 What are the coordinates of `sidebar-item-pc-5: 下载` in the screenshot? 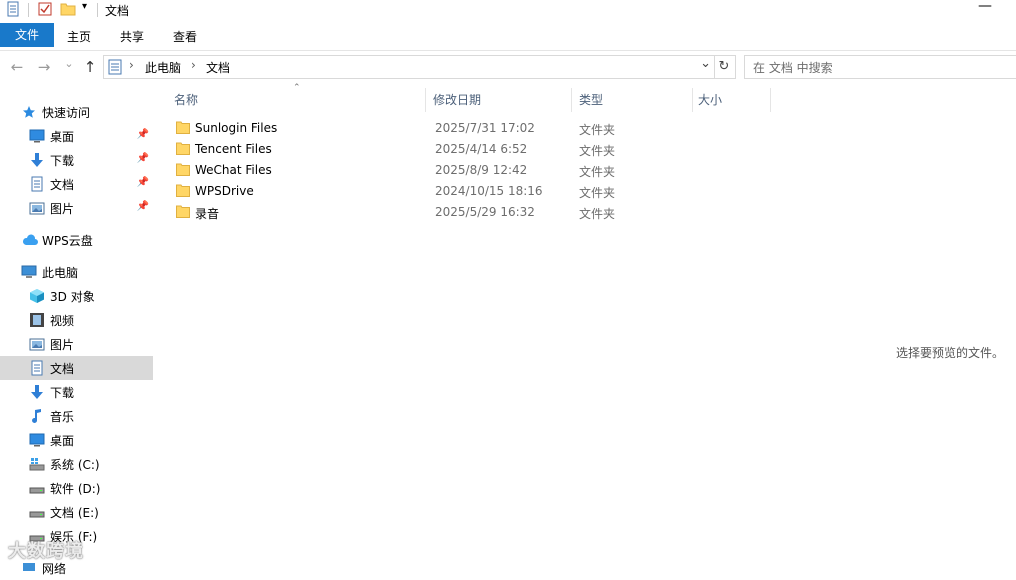 It's located at (76, 392).